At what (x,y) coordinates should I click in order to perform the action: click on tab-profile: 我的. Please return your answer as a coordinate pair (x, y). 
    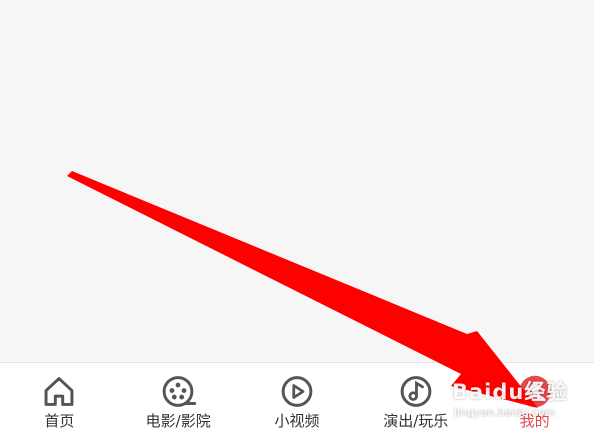
    Looking at the image, I should click on (534, 396).